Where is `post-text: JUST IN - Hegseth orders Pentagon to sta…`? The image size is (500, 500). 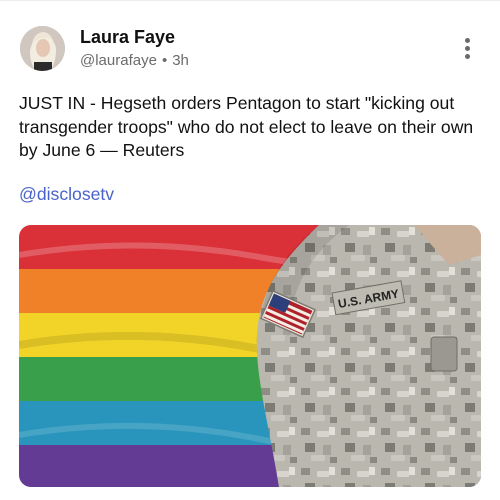 post-text: JUST IN - Hegseth orders Pentagon to sta… is located at coordinates (246, 126).